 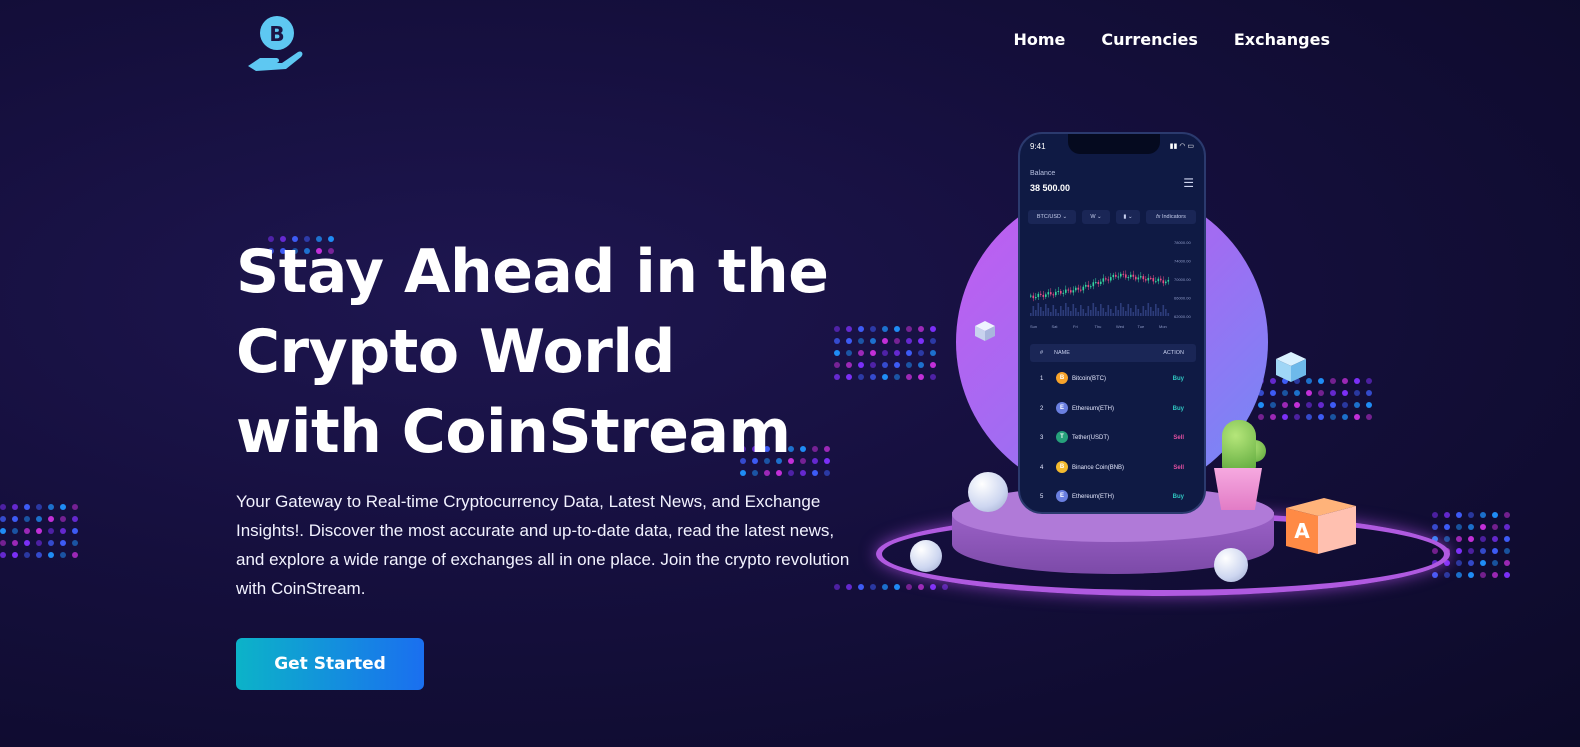 I want to click on bitcoin-hand-icon: B, so click(x=275, y=44).